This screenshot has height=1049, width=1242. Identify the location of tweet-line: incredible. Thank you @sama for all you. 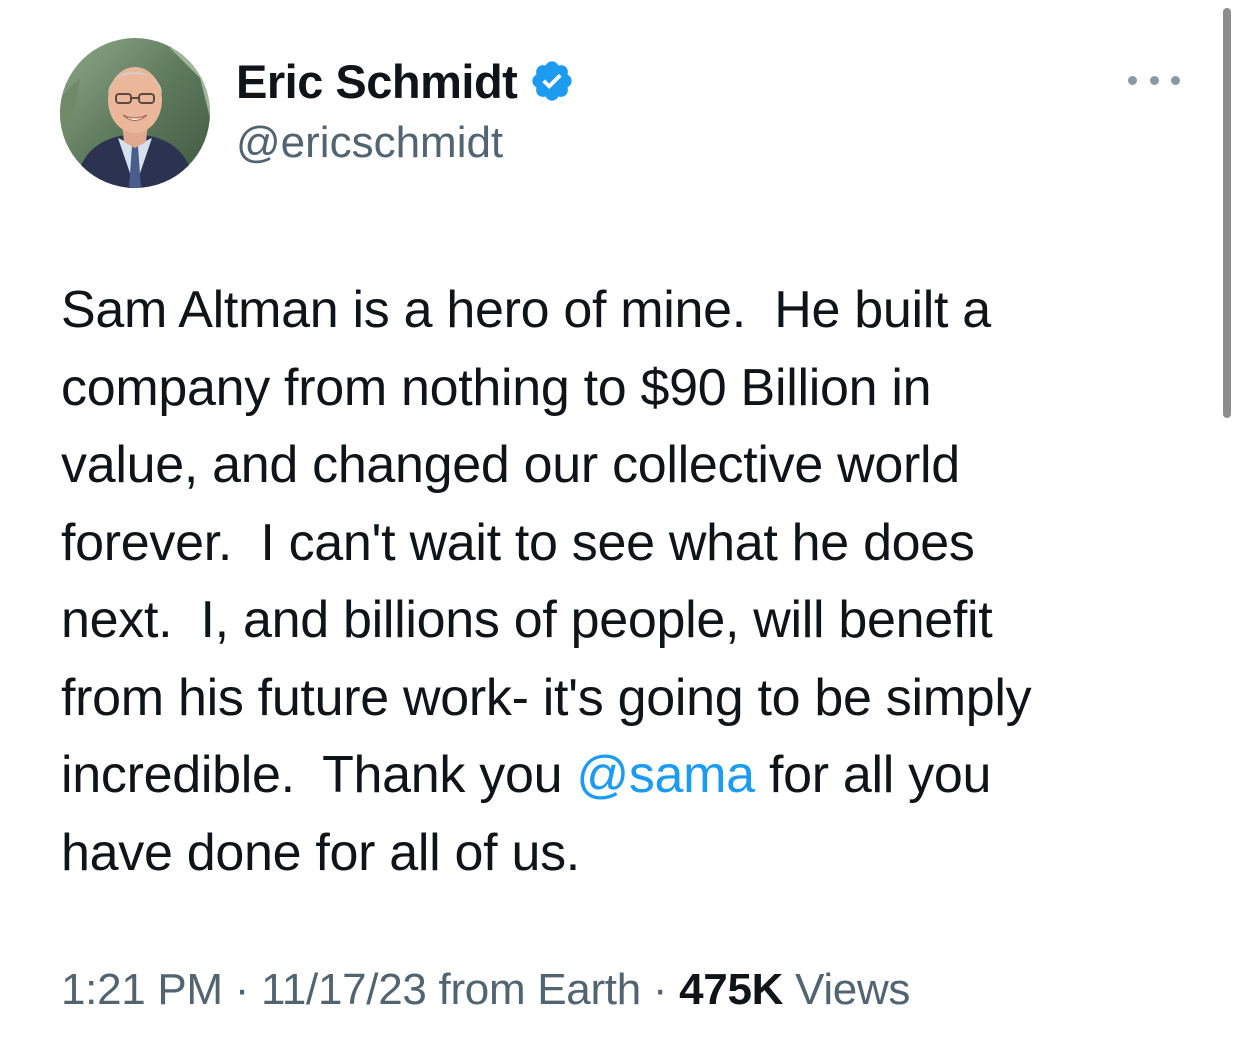
(626, 776).